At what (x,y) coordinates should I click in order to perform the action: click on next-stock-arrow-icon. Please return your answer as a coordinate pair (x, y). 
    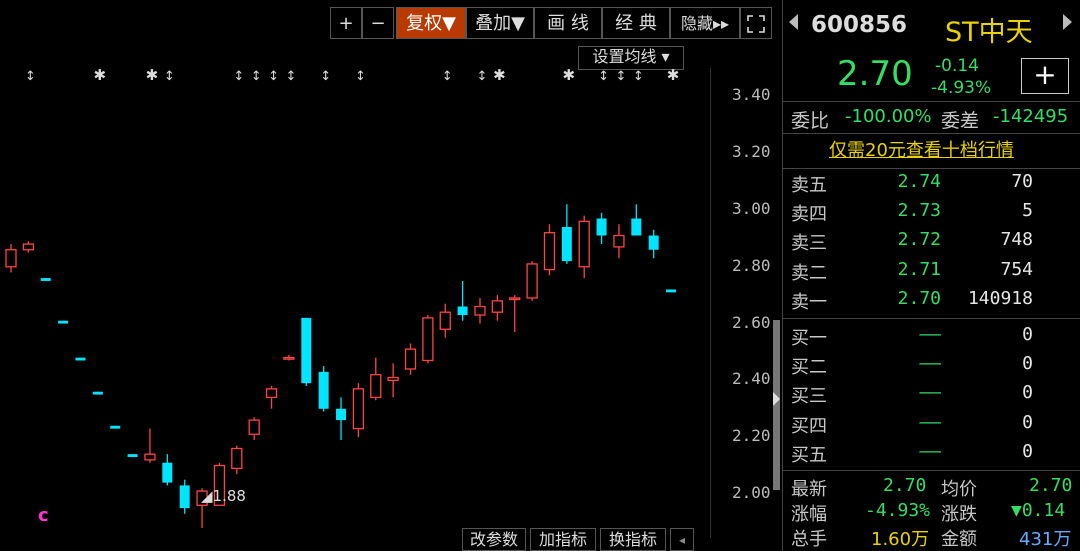
    Looking at the image, I should click on (1067, 22).